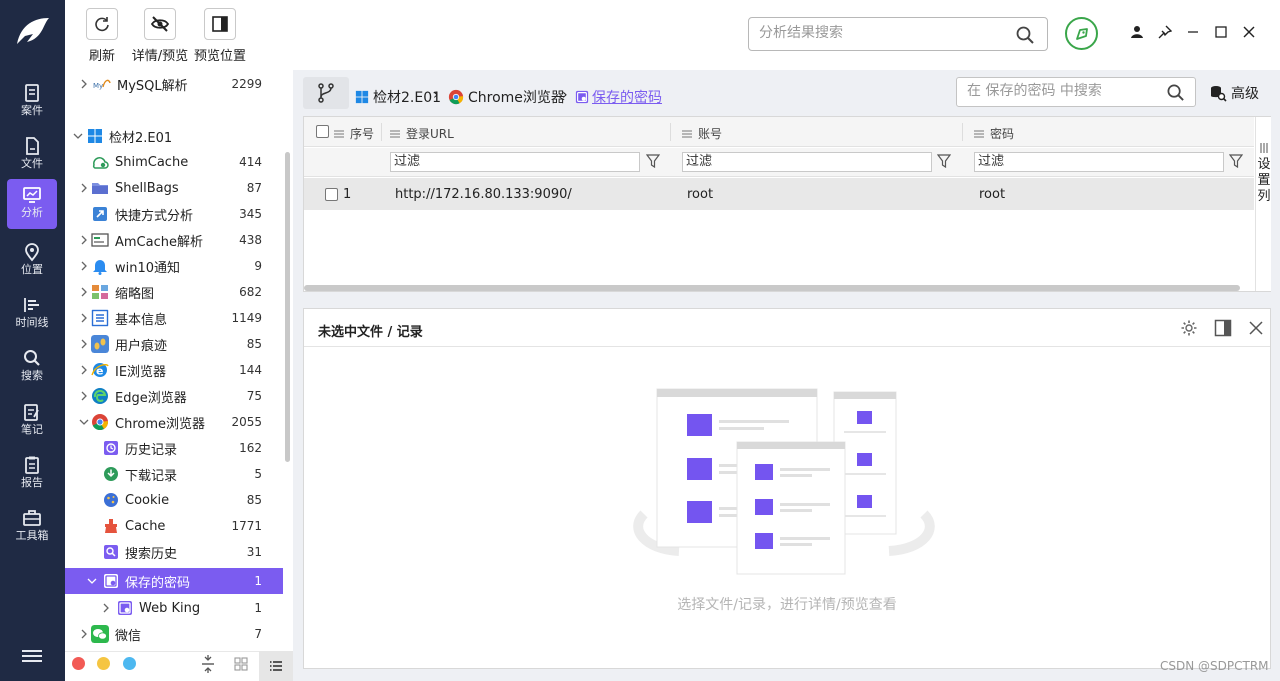  I want to click on empty-state-illustration, so click(784, 481).